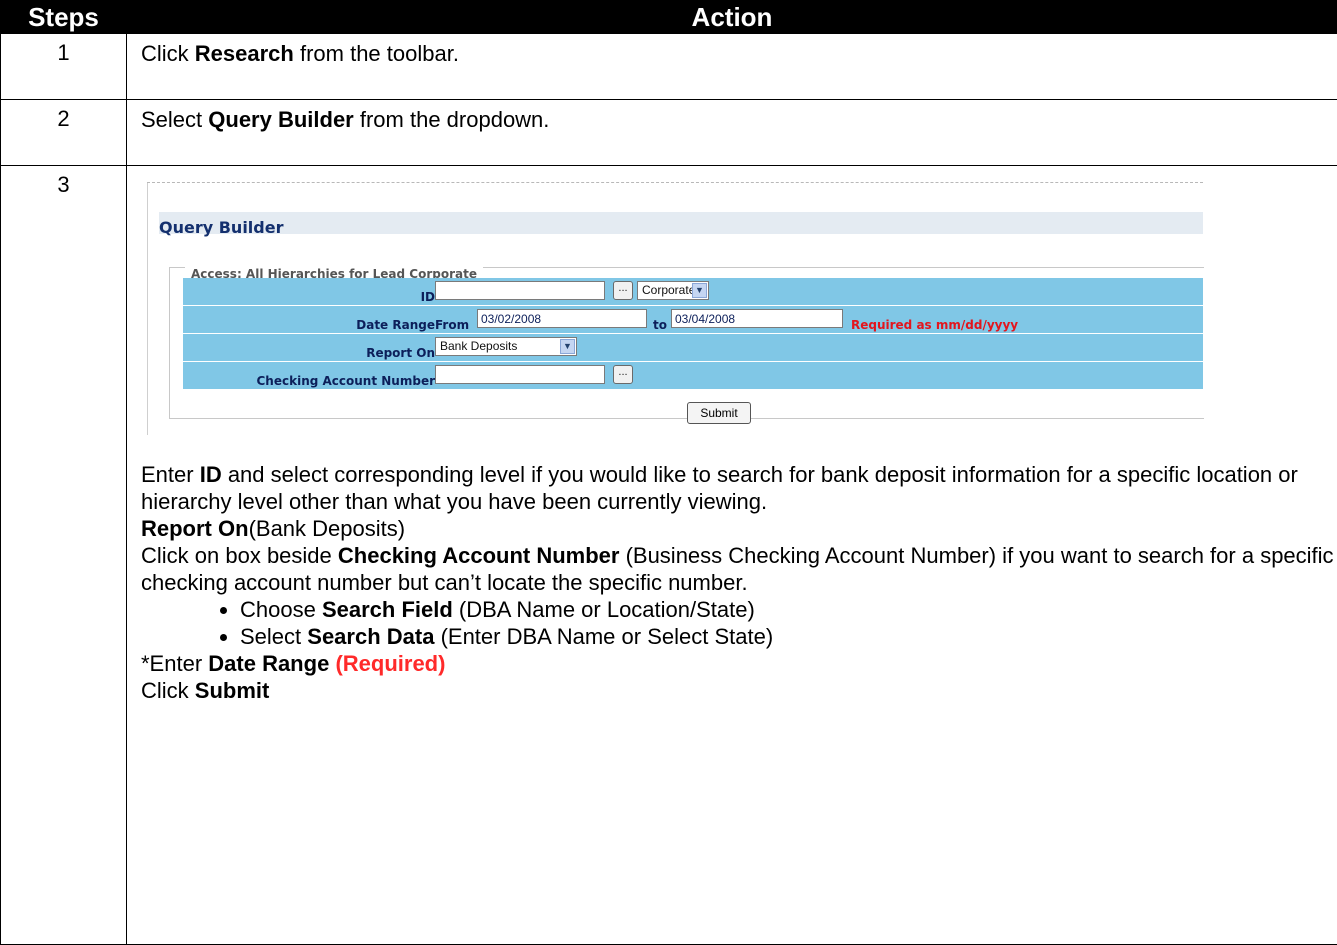  I want to click on report-on-select: Bank Deposits ▼, so click(506, 346).